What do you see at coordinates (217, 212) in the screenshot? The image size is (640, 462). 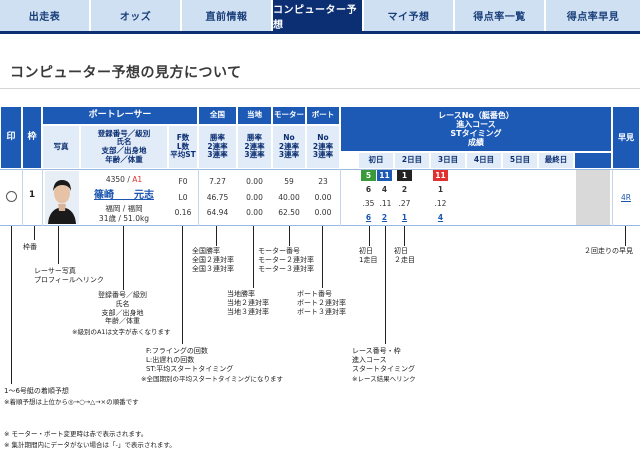 I see `national-3ren-rate: 64.94` at bounding box center [217, 212].